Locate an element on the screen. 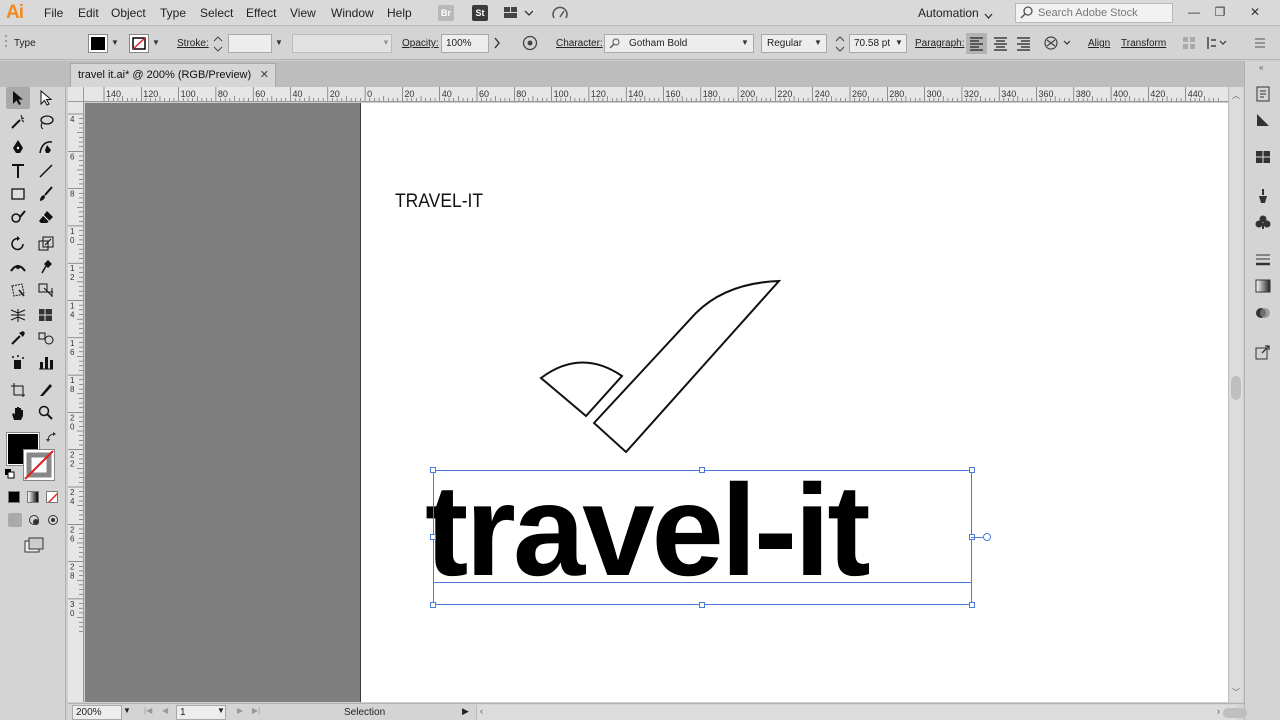 This screenshot has height=720, width=1280. menu-effect: Effect is located at coordinates (261, 13).